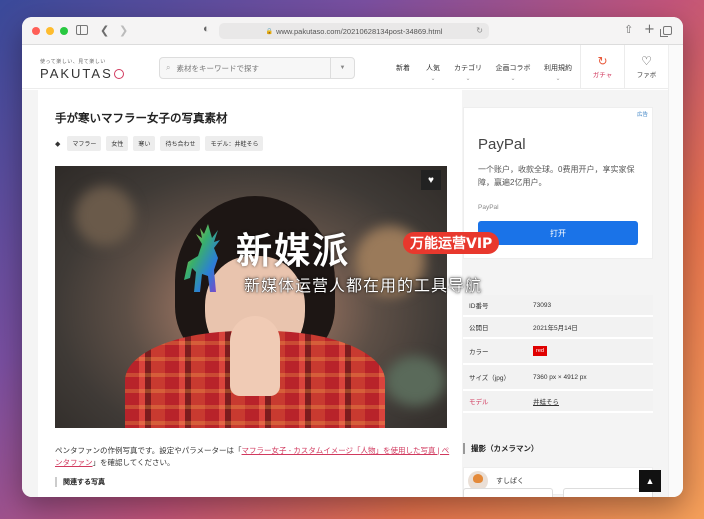  I want to click on photographer-heading: 撮影（カメラマン）, so click(501, 448).